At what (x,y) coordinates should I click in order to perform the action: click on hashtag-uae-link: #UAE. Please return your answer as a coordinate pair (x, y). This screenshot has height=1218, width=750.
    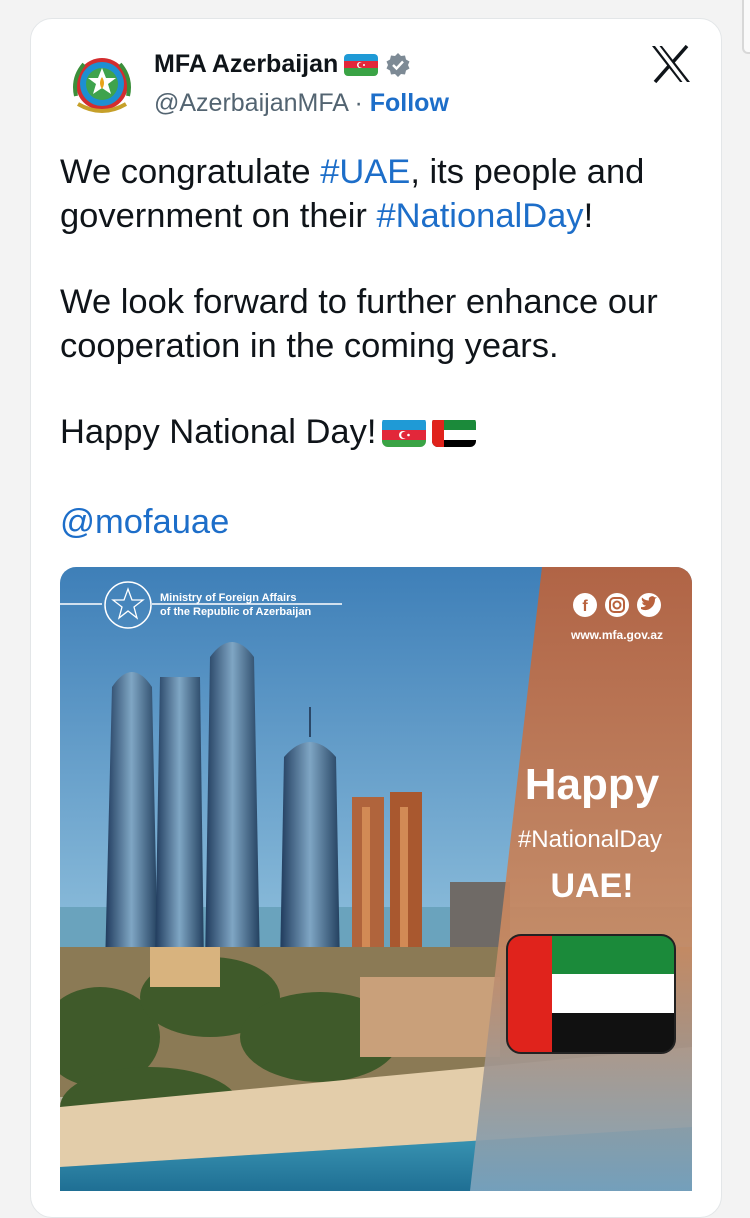
    Looking at the image, I should click on (365, 172).